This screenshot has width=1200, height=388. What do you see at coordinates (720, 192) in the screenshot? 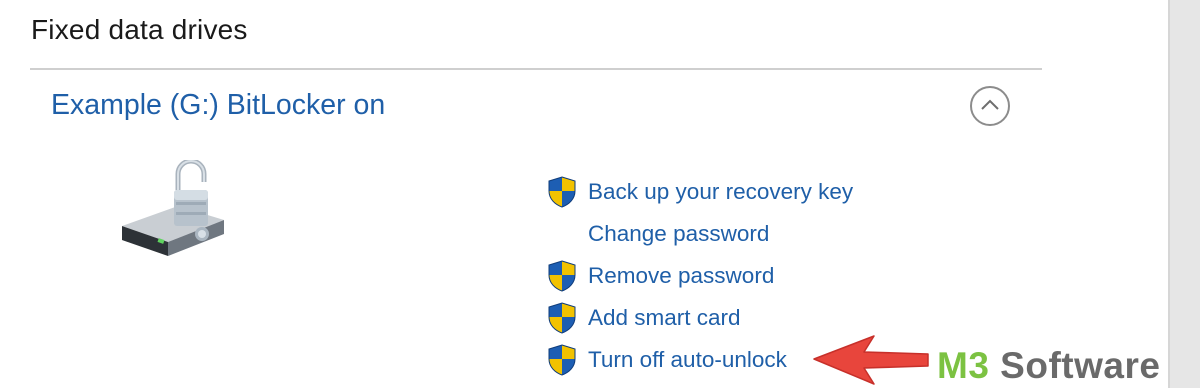
I see `action-label: Back up your recovery key` at bounding box center [720, 192].